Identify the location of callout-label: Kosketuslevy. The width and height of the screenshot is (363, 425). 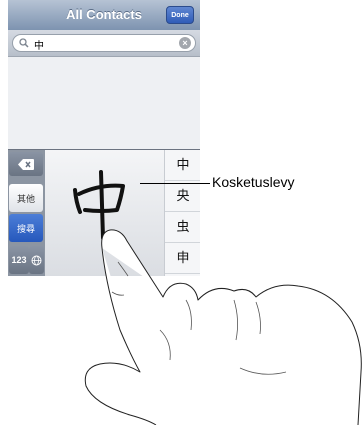
(253, 182).